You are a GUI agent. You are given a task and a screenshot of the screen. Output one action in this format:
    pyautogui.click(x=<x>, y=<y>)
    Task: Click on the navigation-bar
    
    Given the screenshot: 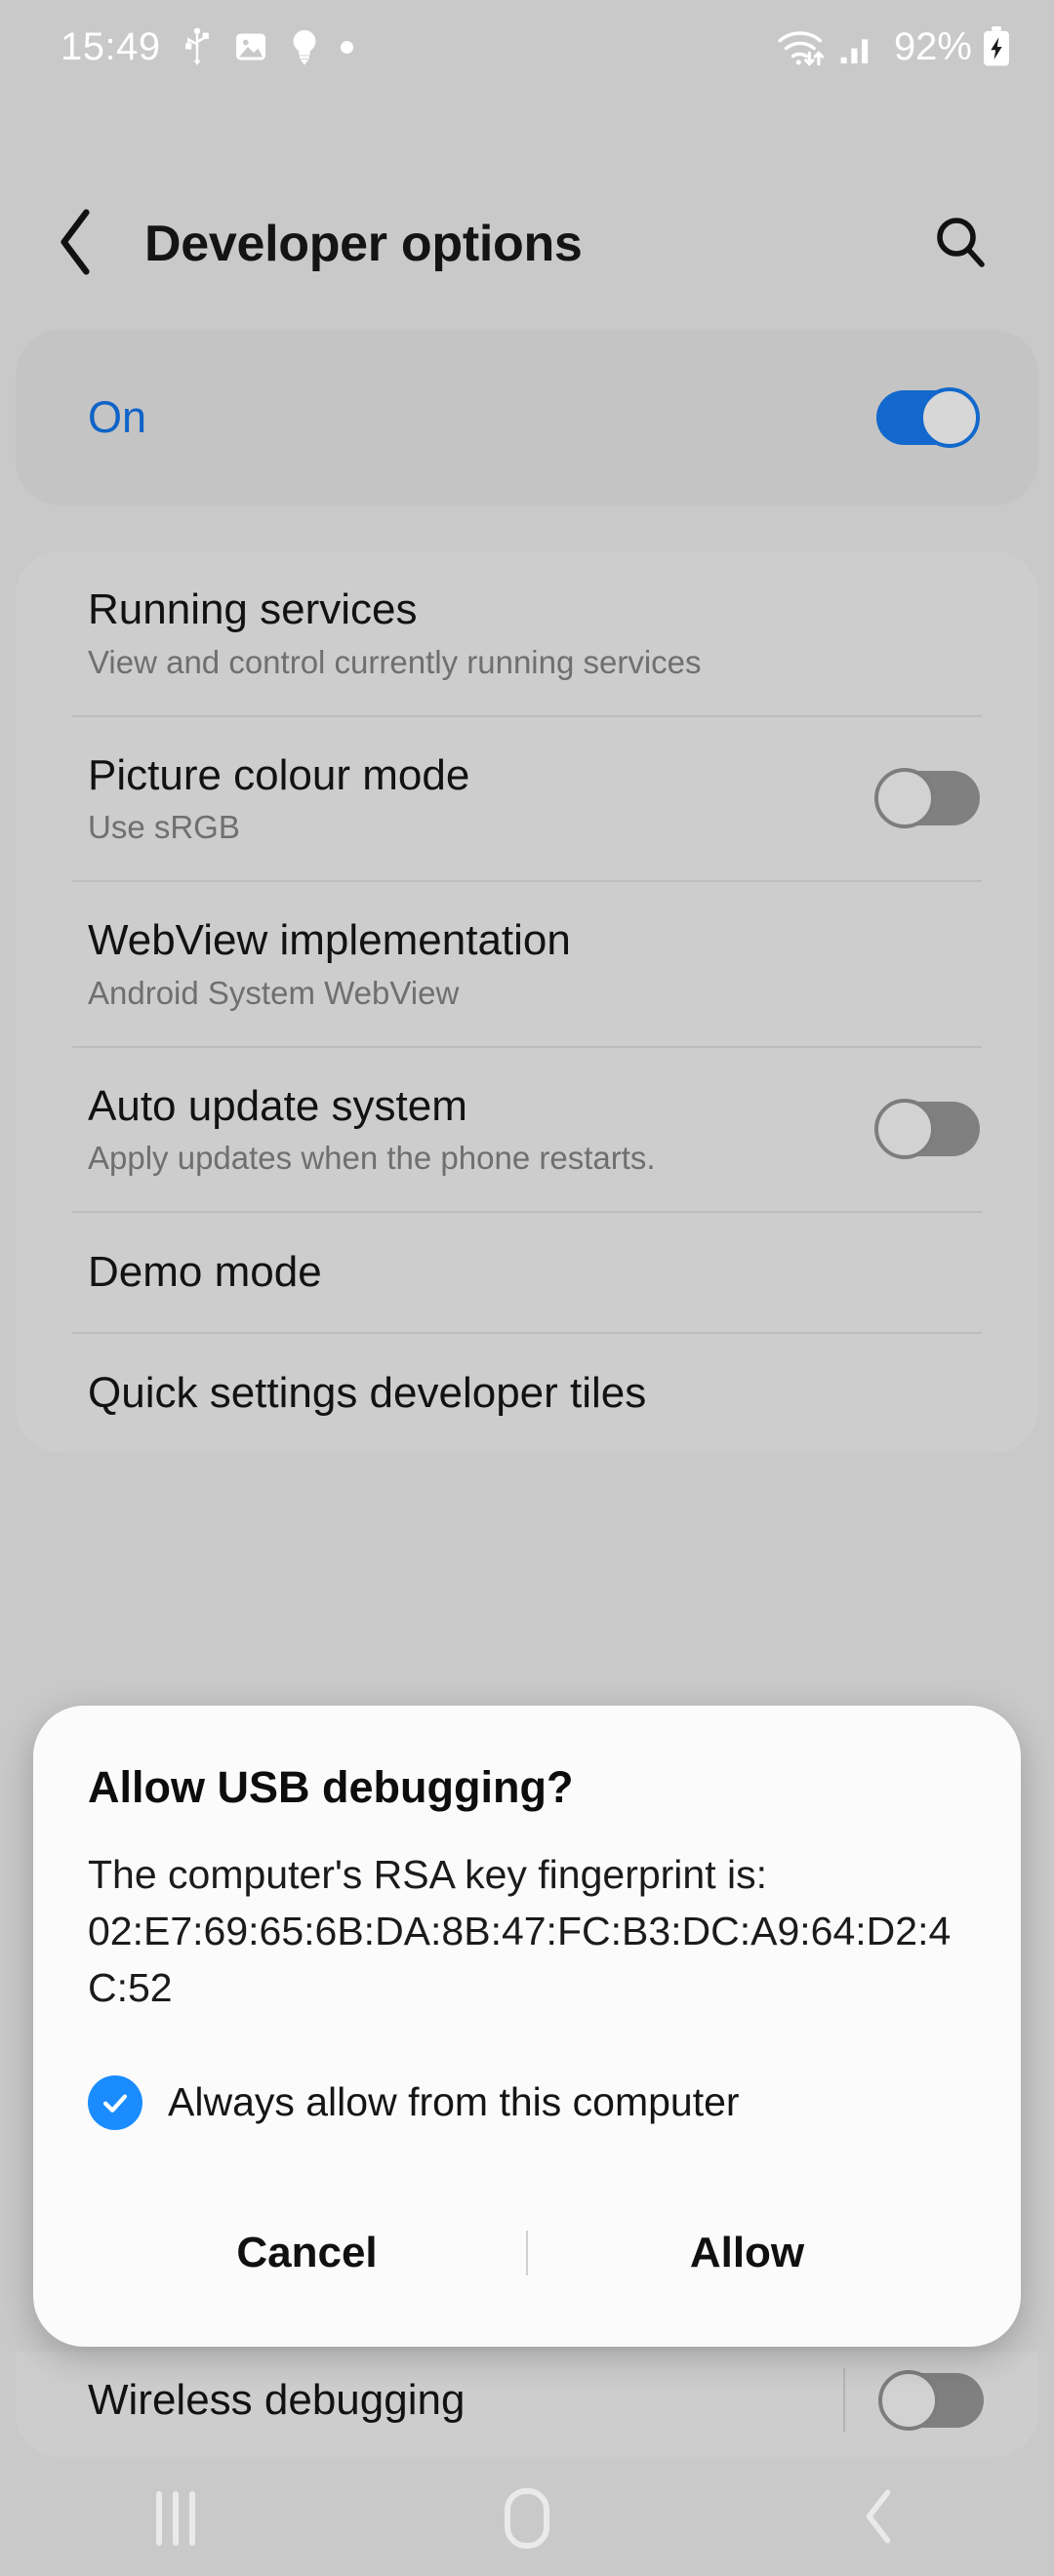 What is the action you would take?
    pyautogui.click(x=527, y=2518)
    